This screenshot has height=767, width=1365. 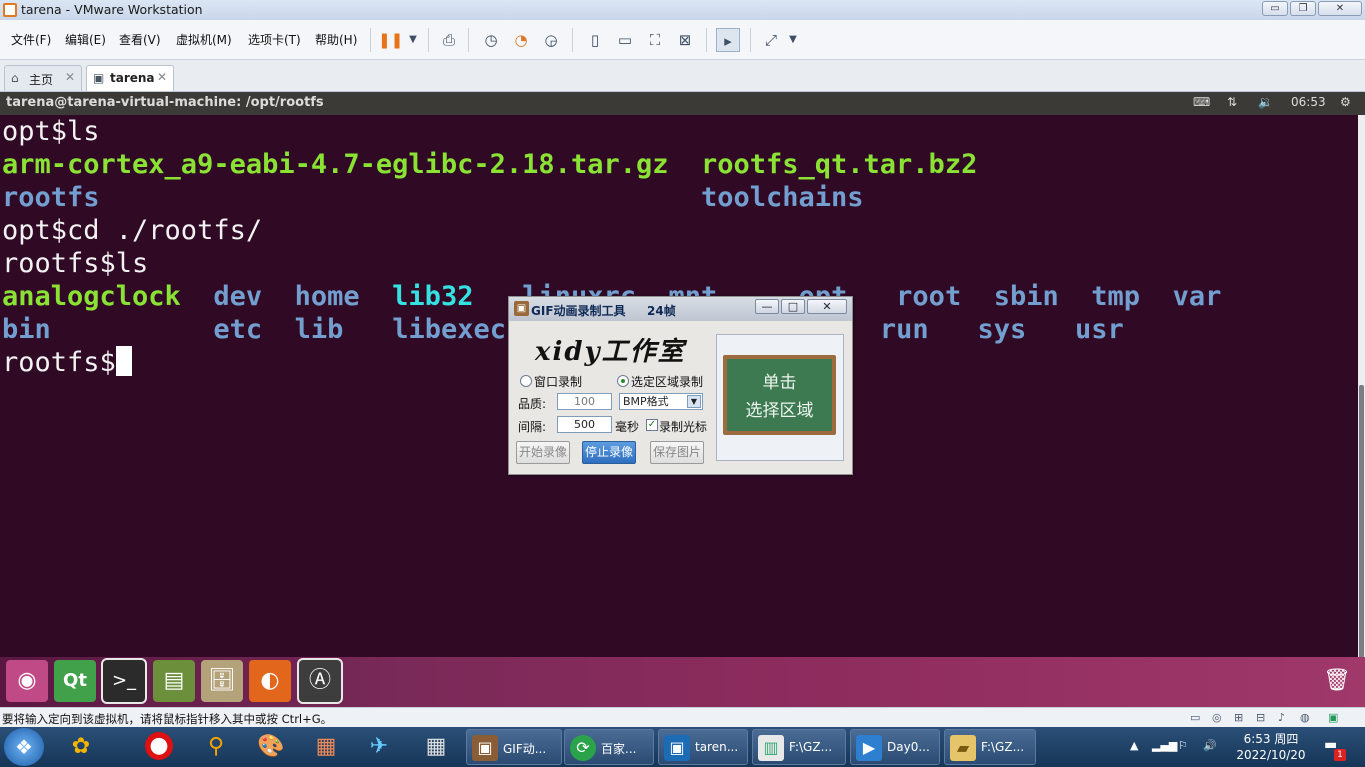 I want to click on volume-tray-icon: 🔊, so click(x=1210, y=745).